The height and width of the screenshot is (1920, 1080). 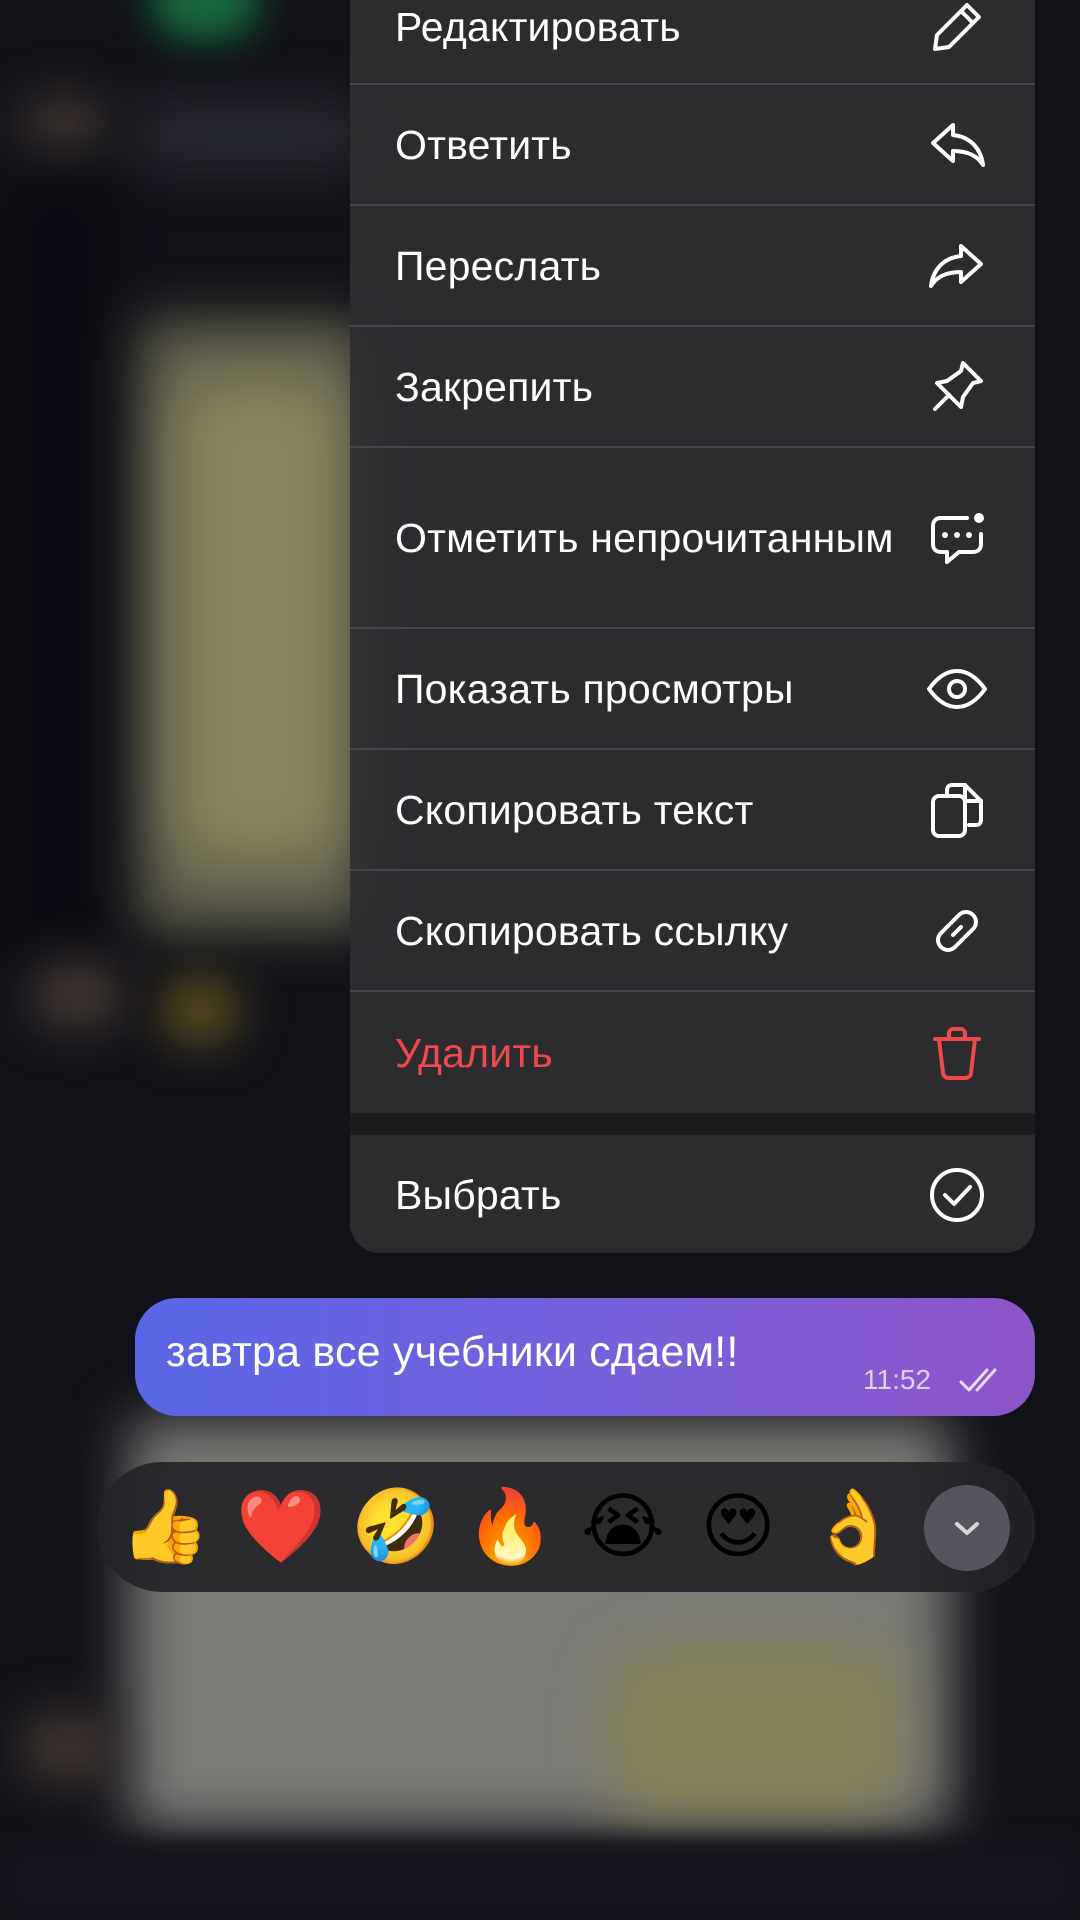 I want to click on menu-item-mark-unread: Отметить непрочитанным, so click(x=692, y=538).